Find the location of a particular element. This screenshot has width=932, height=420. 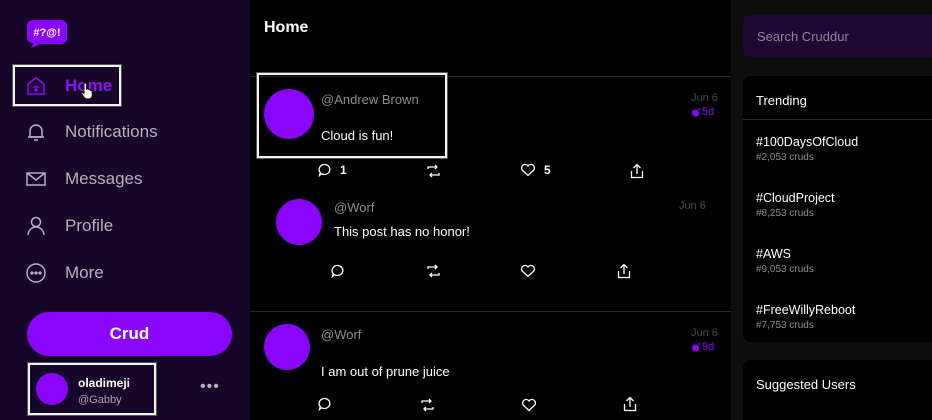

cruddur-logo: #?@! is located at coordinates (47, 33).